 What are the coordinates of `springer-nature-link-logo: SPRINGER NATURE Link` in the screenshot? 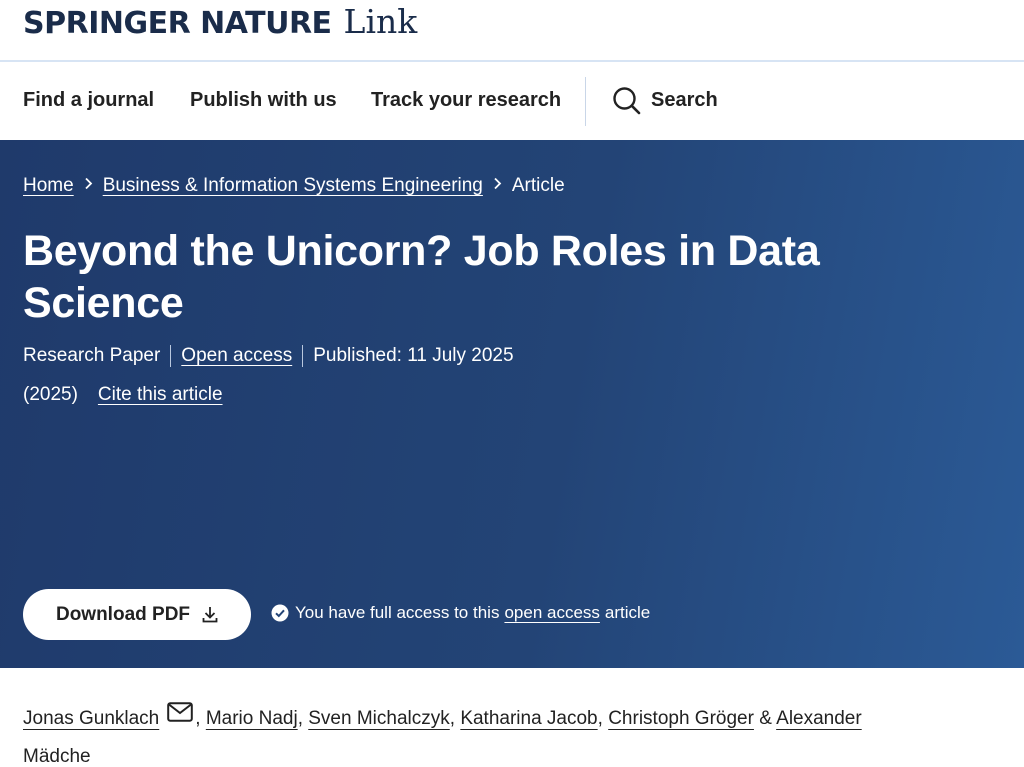 It's located at (220, 21).